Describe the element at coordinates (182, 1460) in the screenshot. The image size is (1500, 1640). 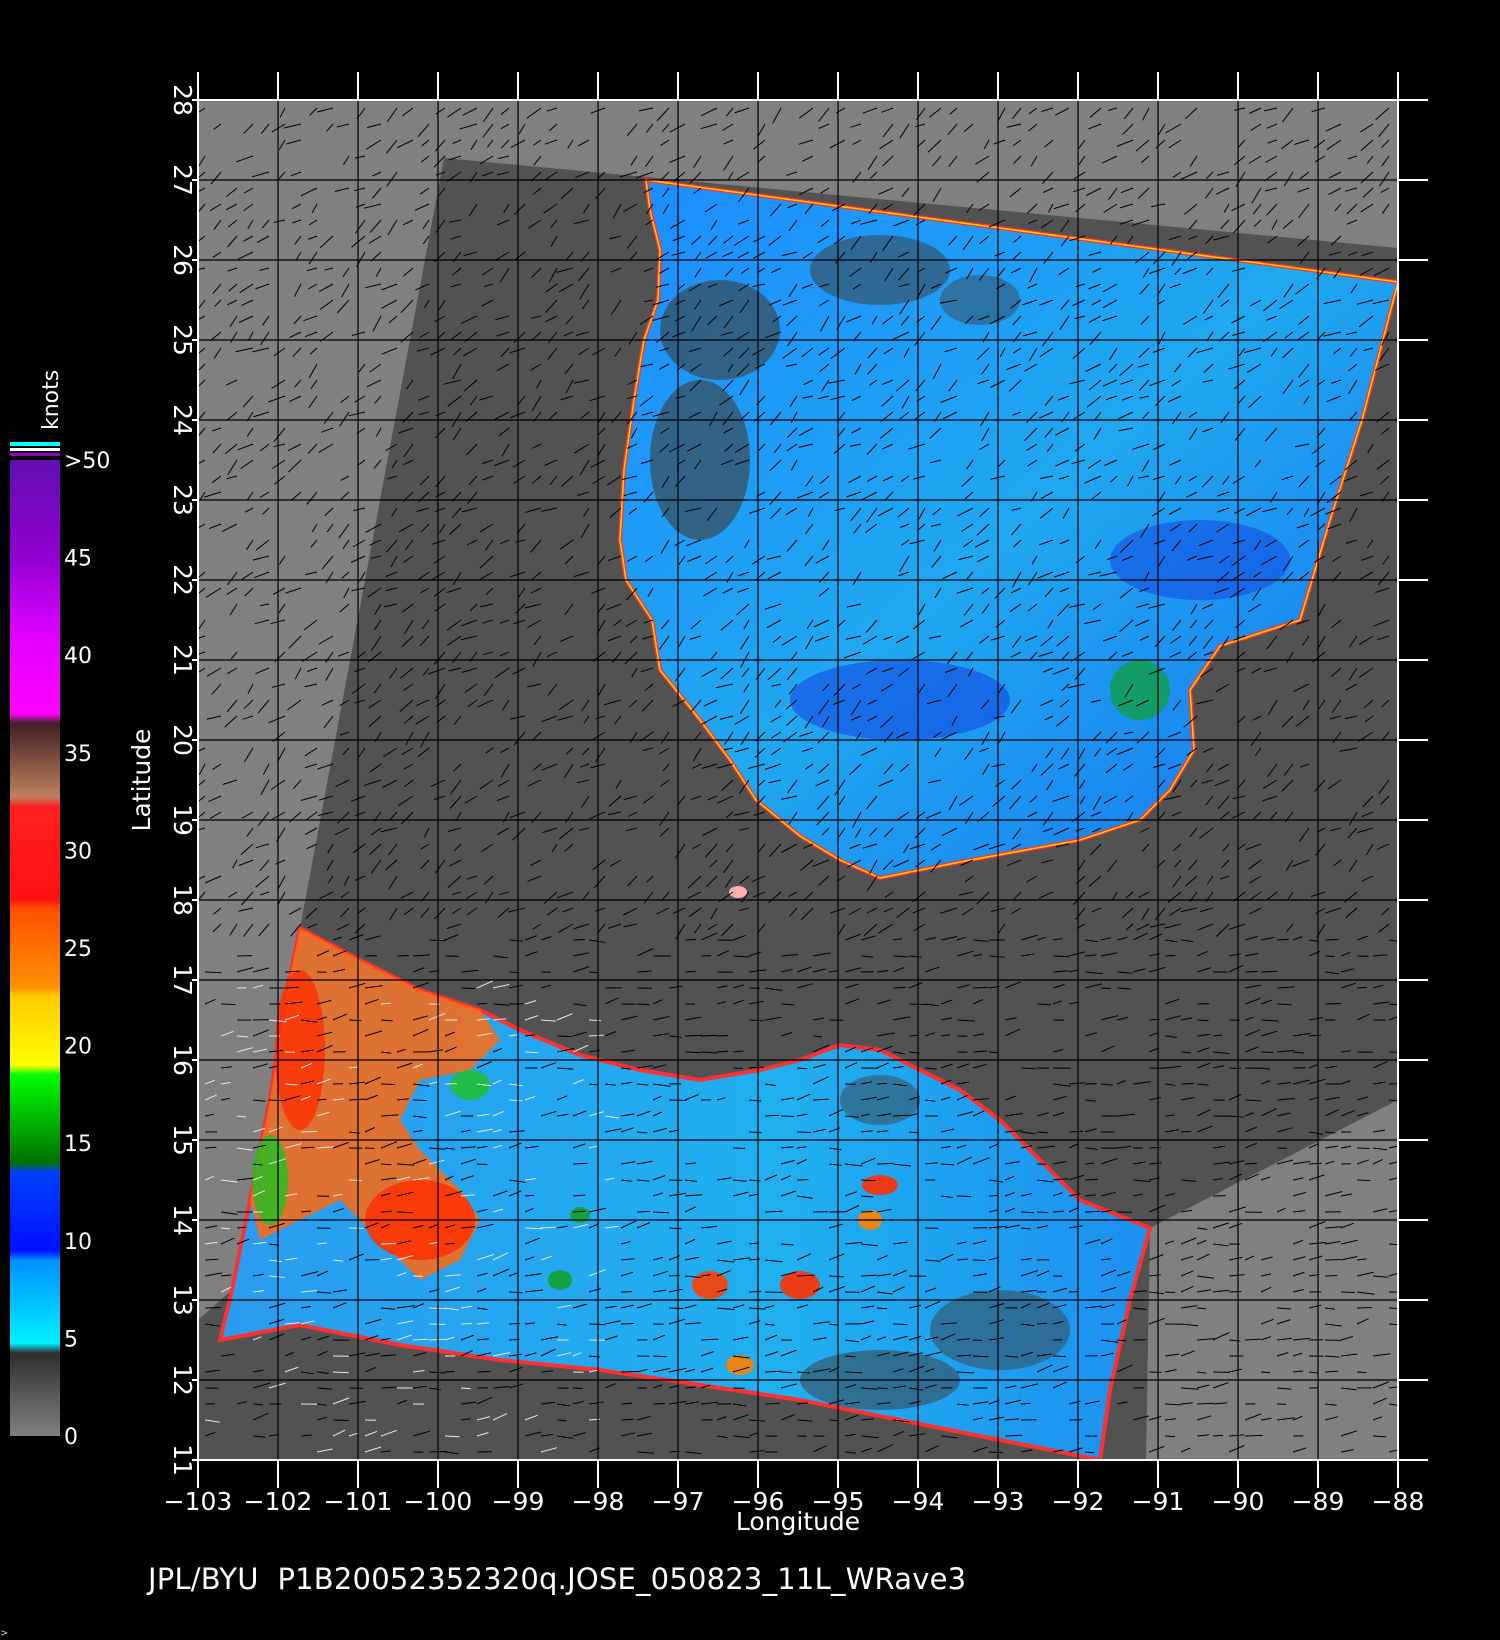
I see `lat-tick-label: 11` at that location.